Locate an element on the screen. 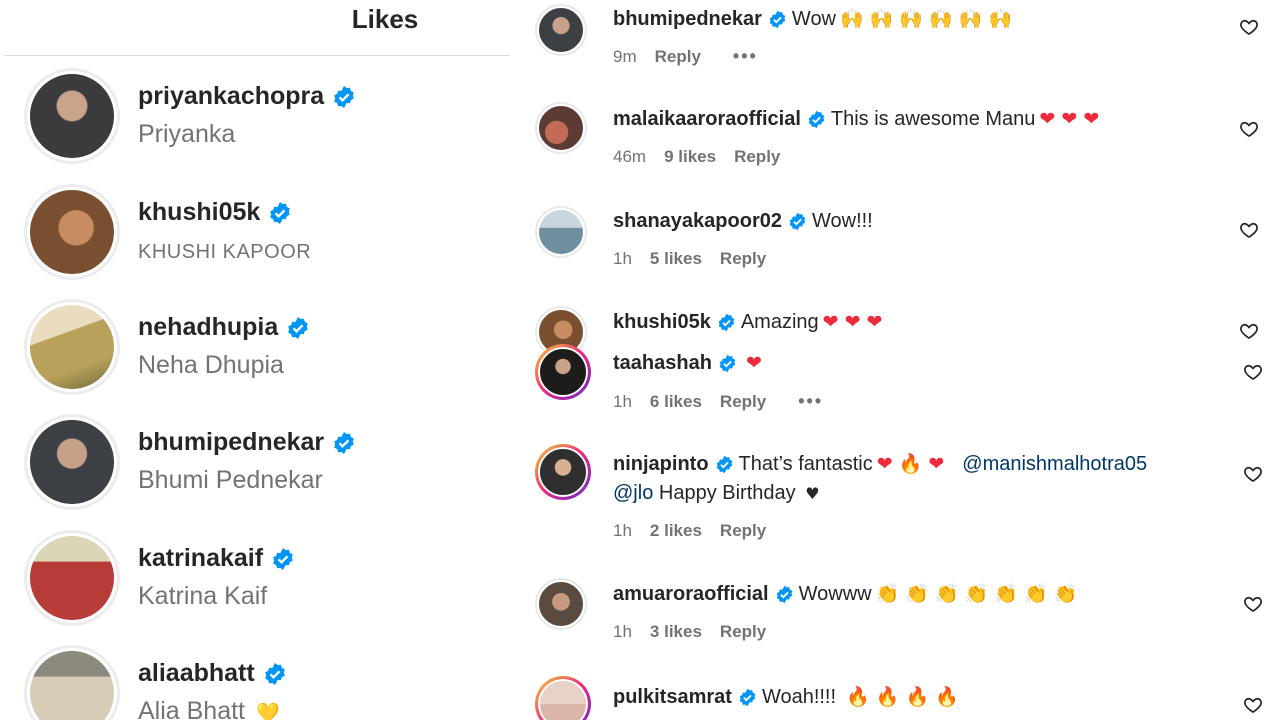  like-username: khushi05k is located at coordinates (215, 212).